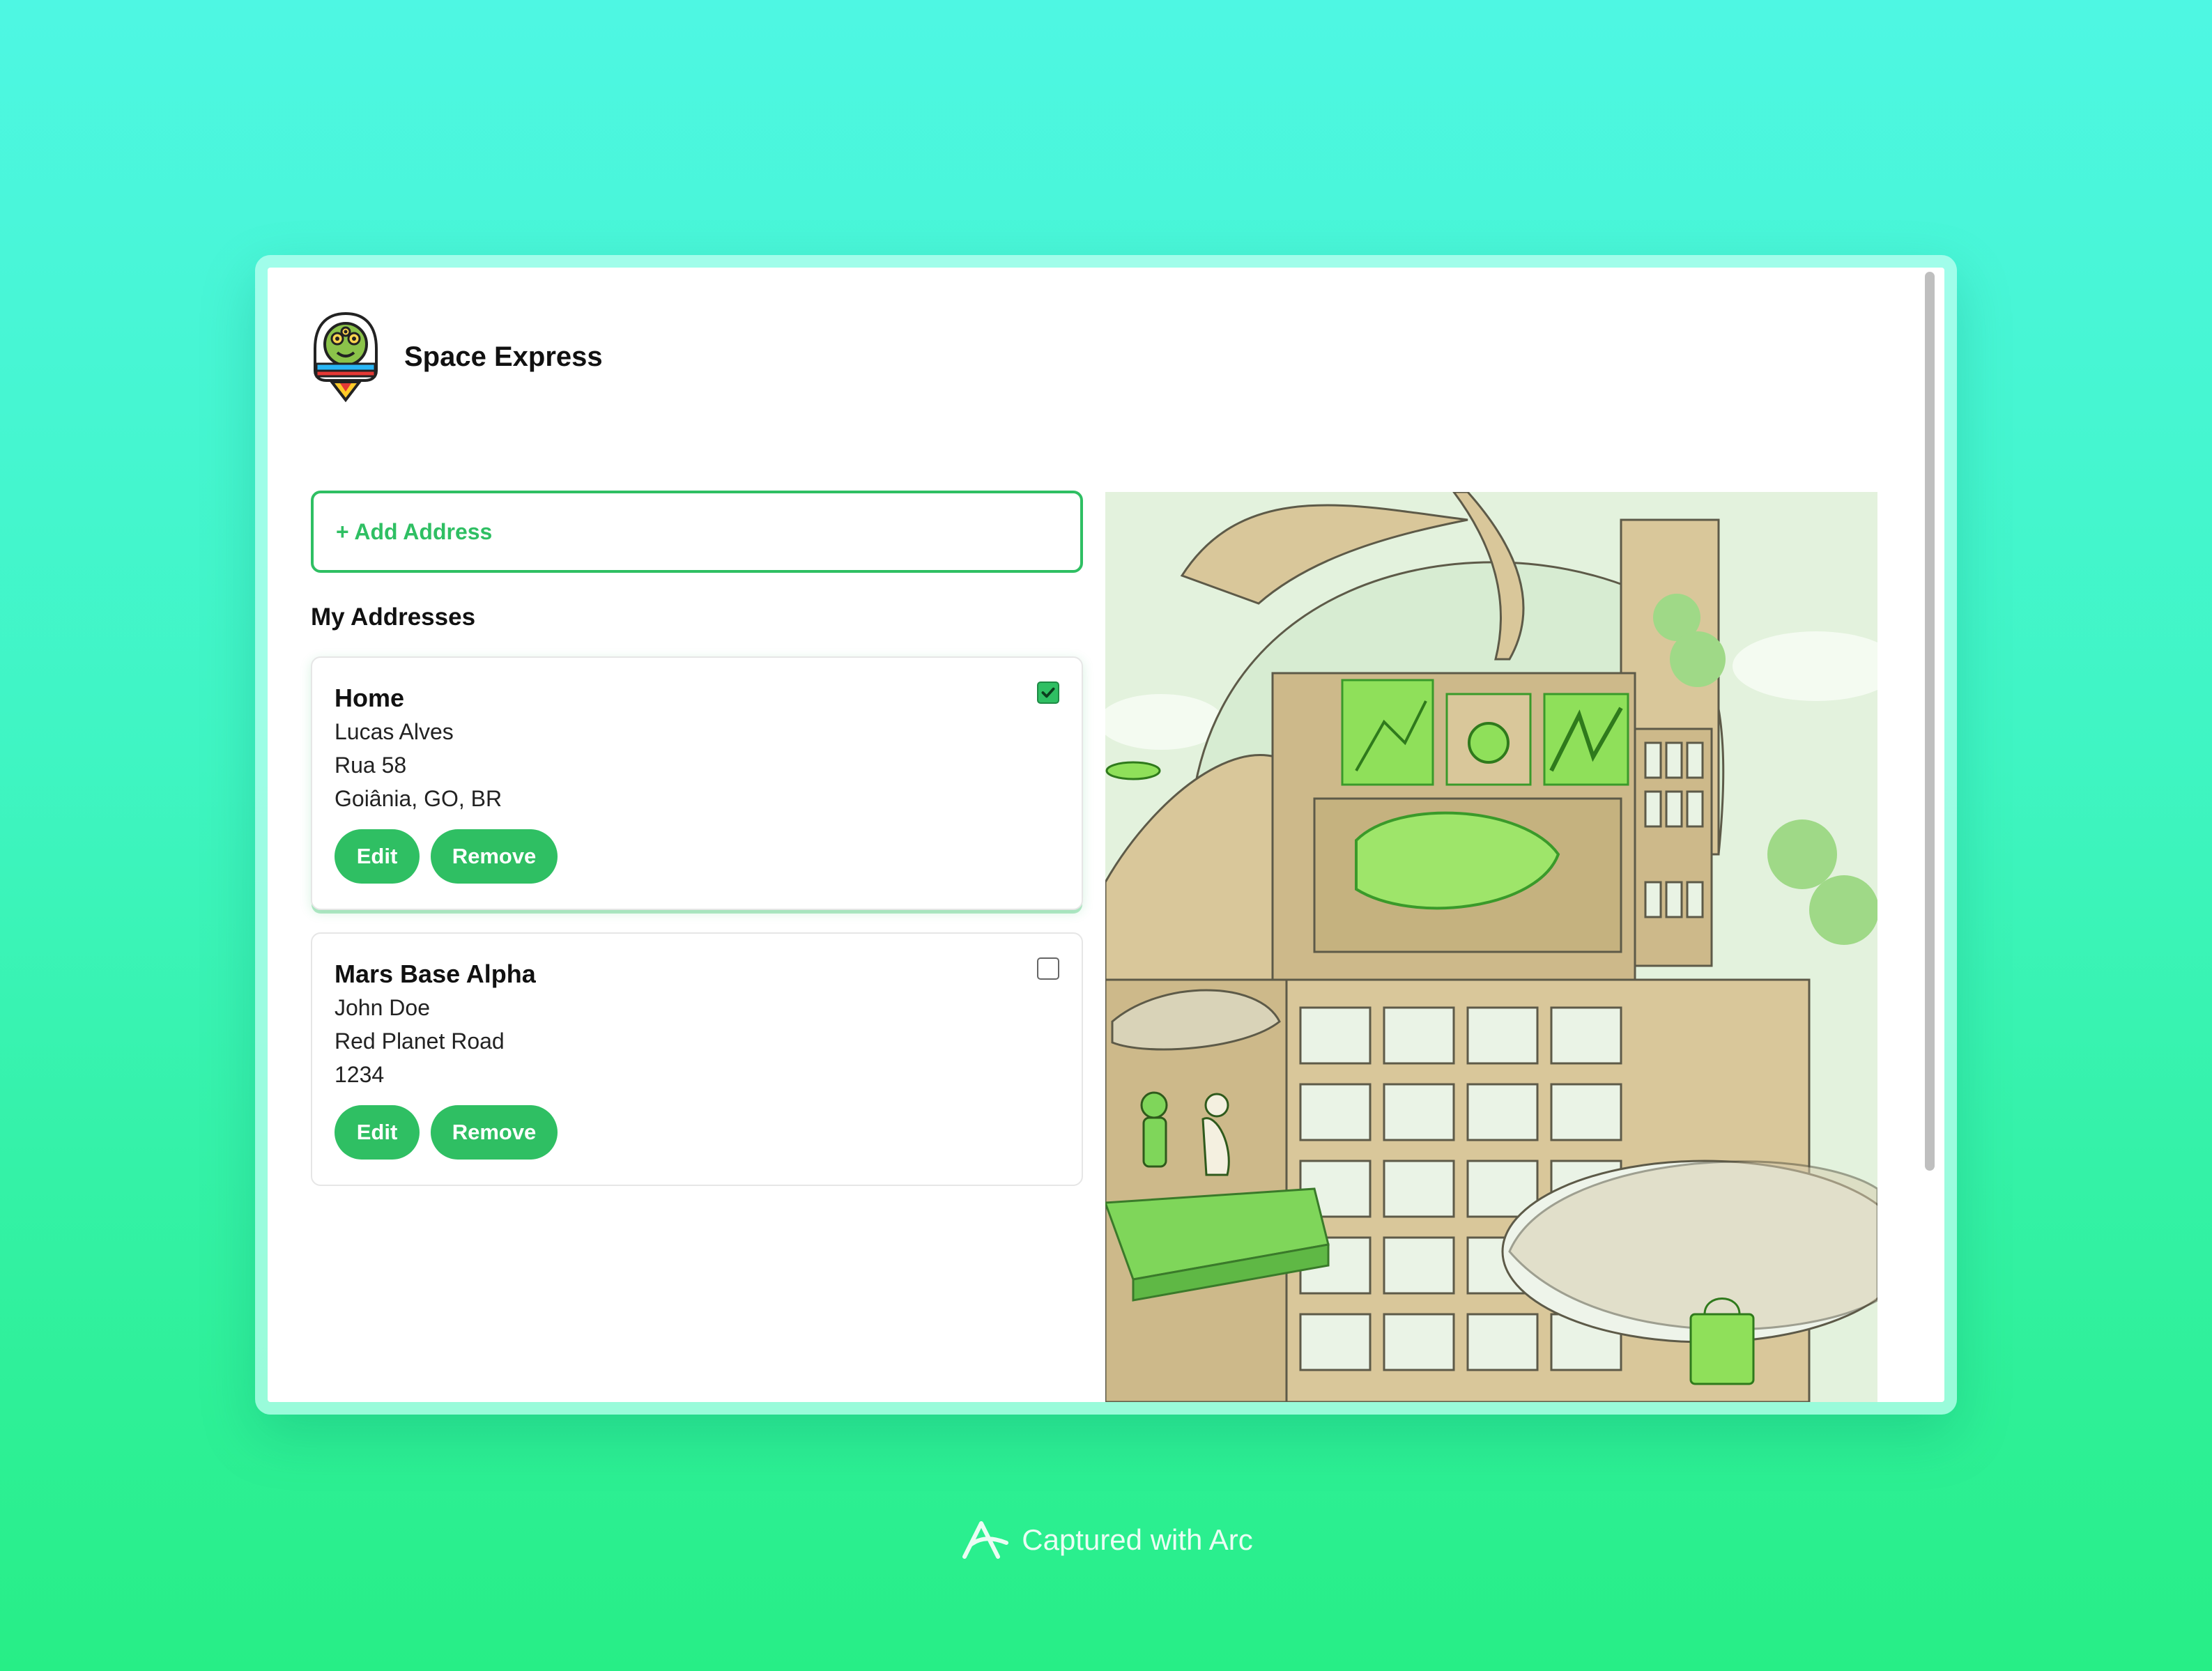  I want to click on brand-name: Space Express, so click(504, 357).